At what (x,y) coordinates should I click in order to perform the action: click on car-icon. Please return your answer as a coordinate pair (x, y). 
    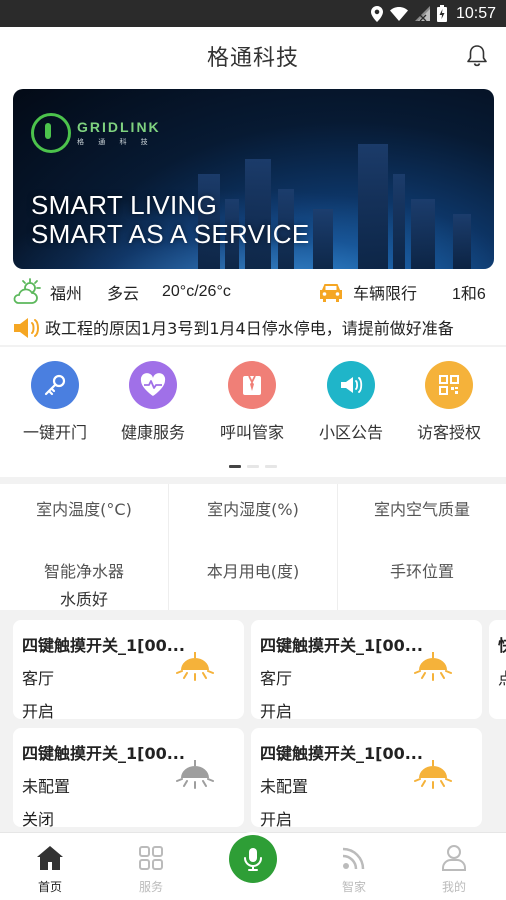
    Looking at the image, I should click on (331, 293).